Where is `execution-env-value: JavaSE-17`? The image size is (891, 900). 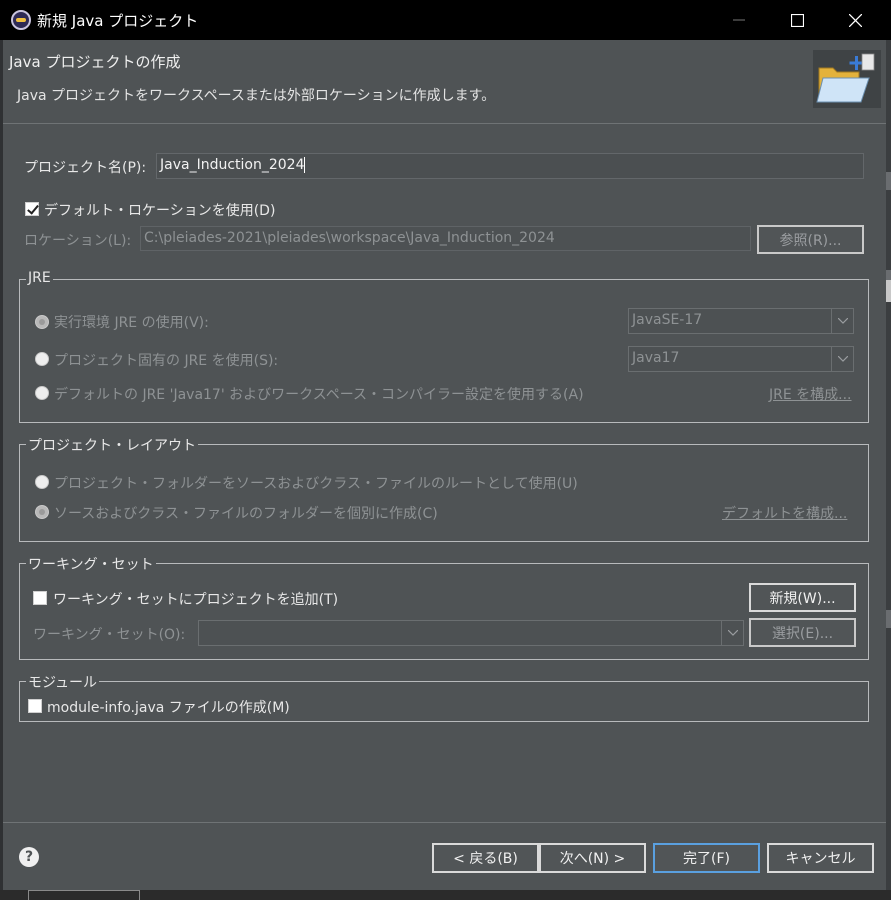 execution-env-value: JavaSE-17 is located at coordinates (667, 320).